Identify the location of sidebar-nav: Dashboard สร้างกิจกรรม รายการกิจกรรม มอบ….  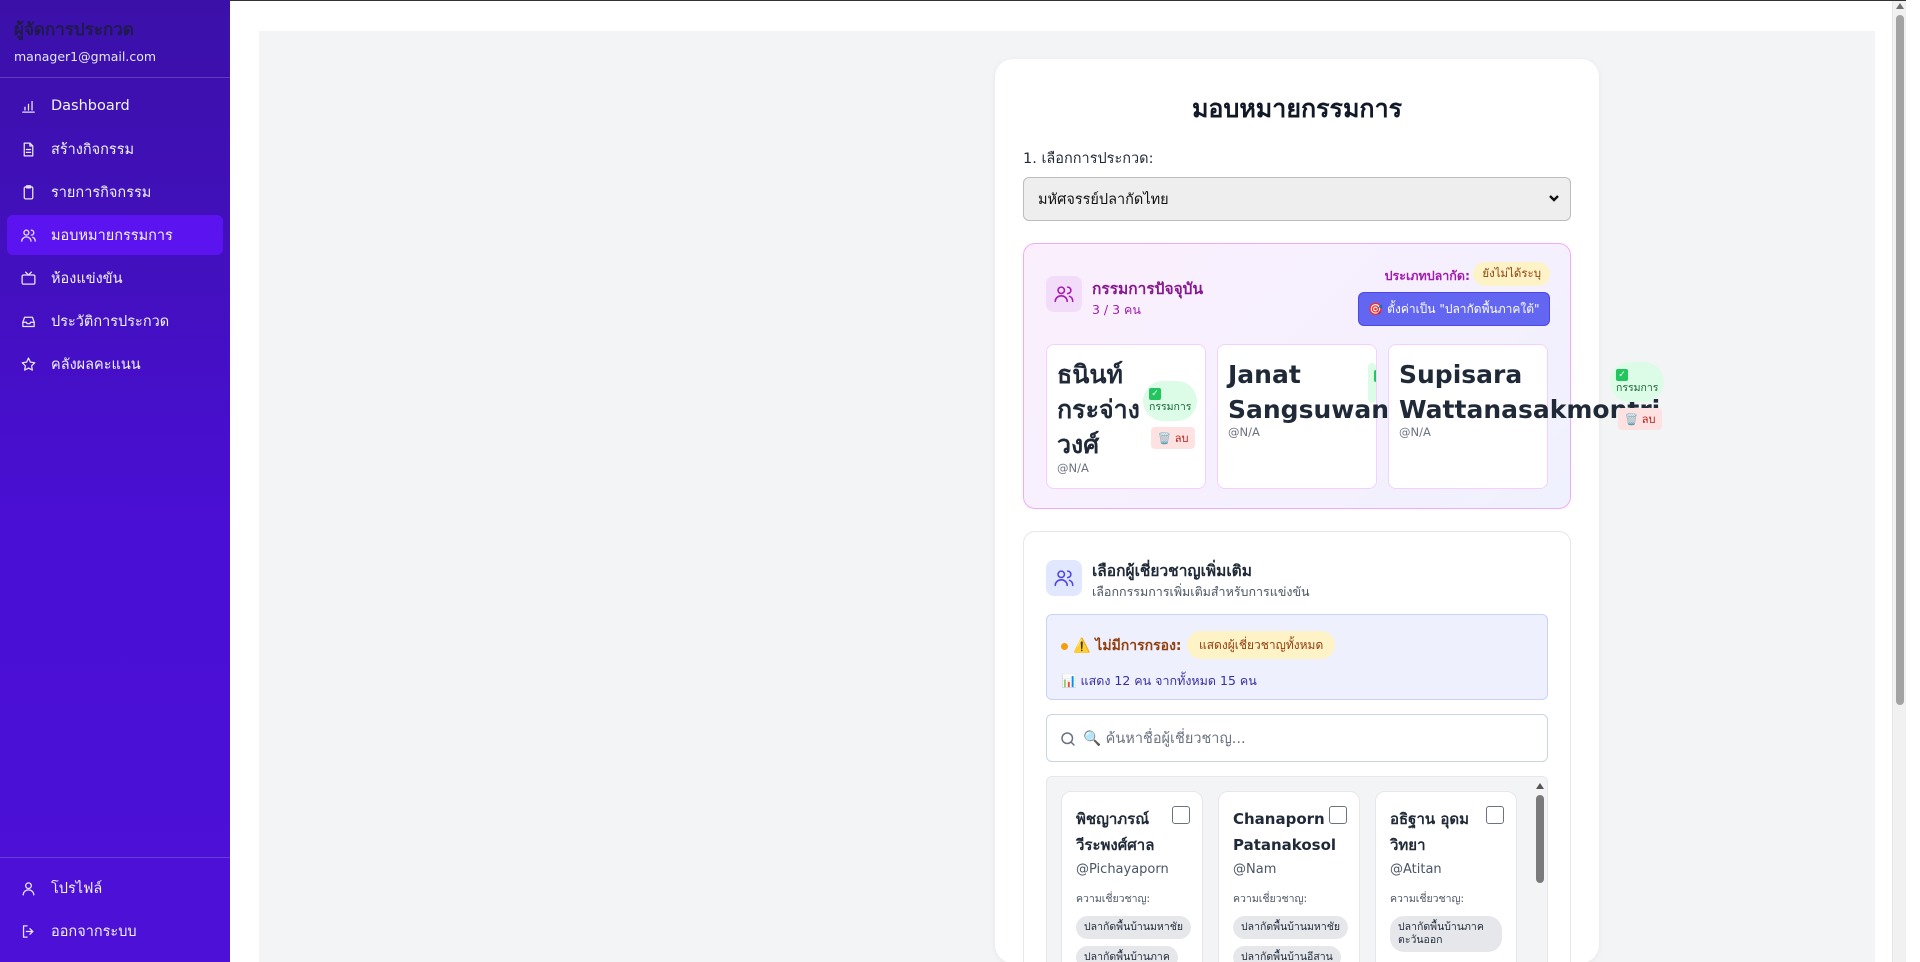
(115, 231).